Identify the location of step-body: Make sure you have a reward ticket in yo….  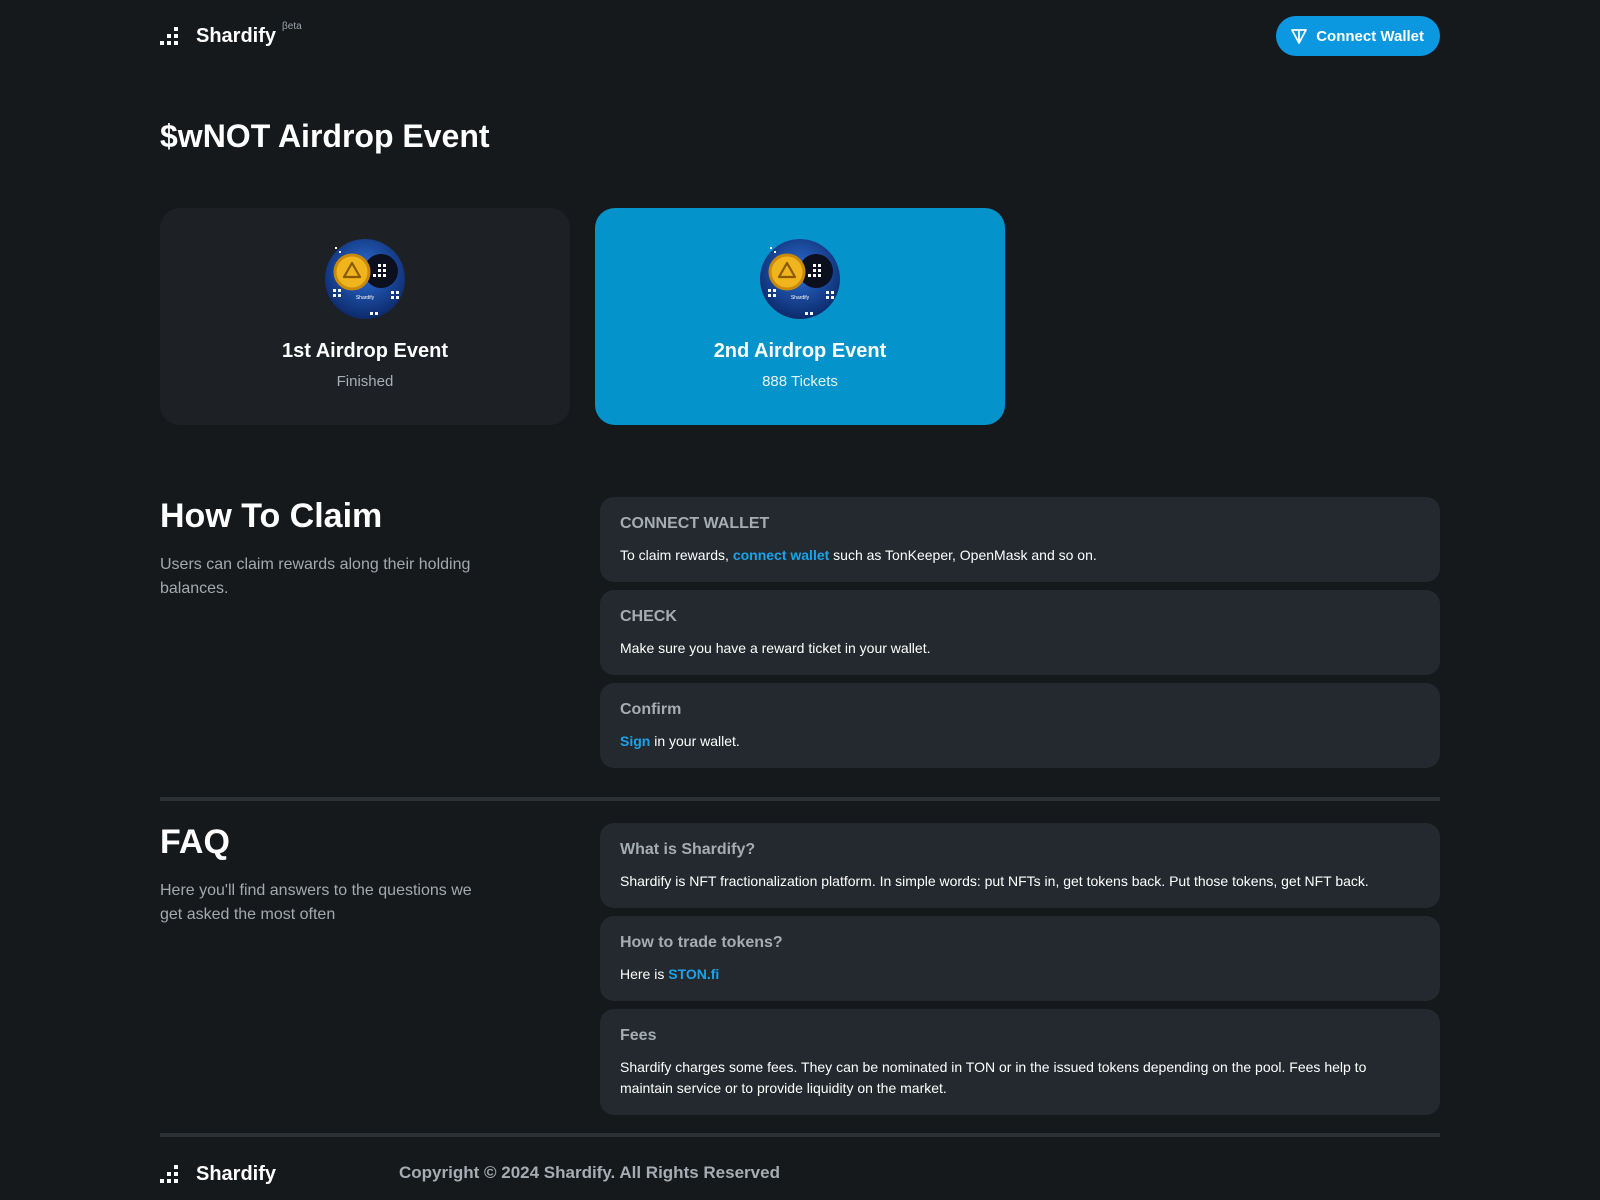
(775, 648).